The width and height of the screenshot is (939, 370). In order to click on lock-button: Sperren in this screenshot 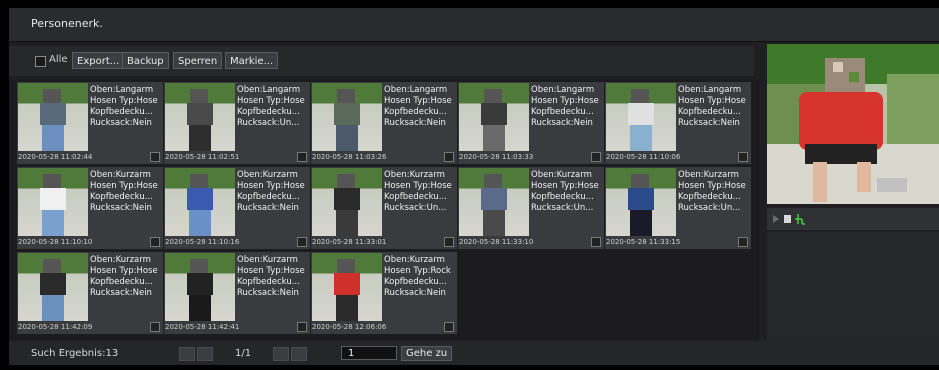, I will do `click(198, 60)`.